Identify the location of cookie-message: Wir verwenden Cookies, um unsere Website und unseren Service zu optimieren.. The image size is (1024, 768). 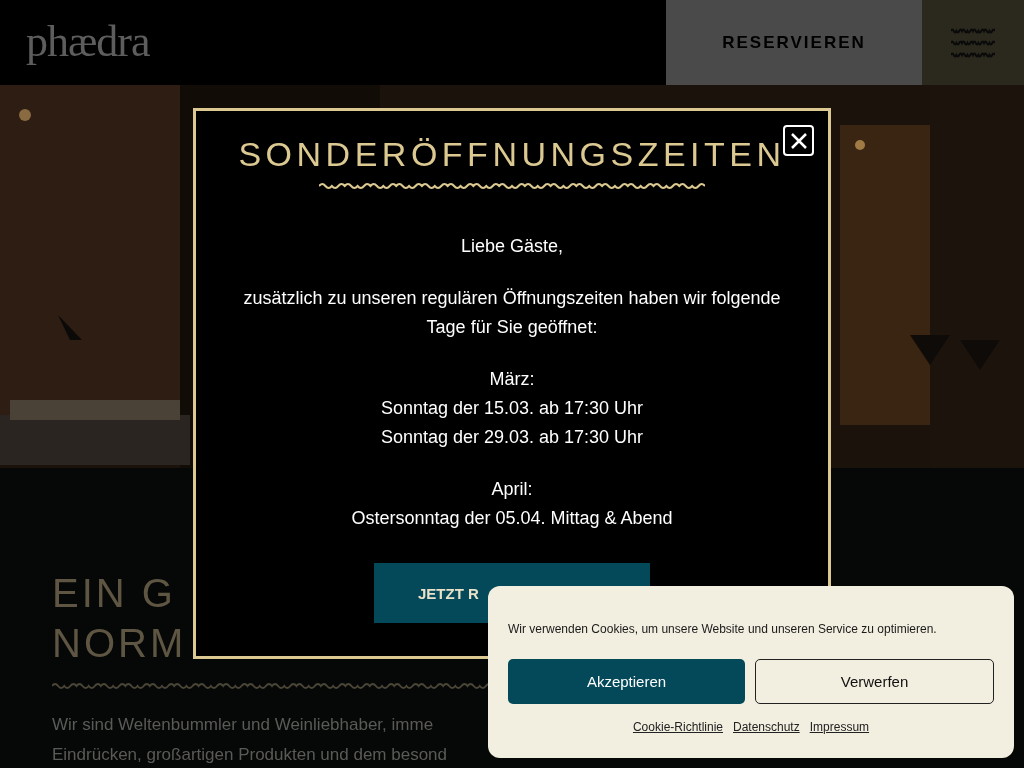
(723, 629).